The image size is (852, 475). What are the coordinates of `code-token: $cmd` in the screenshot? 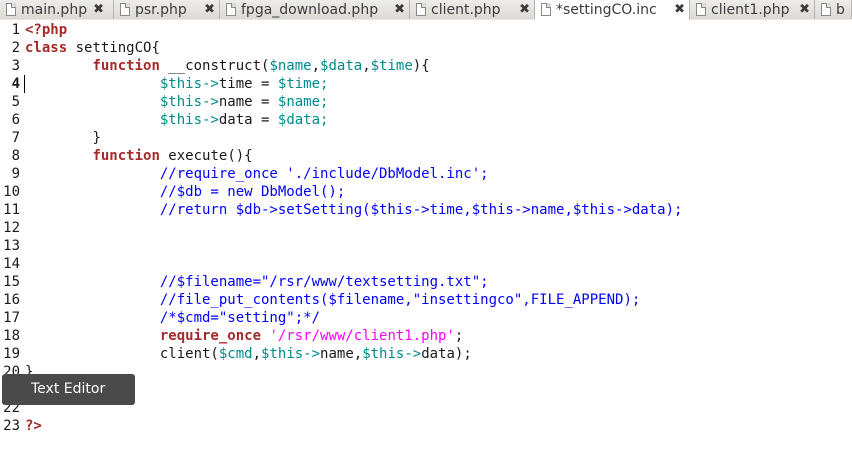 It's located at (235, 354).